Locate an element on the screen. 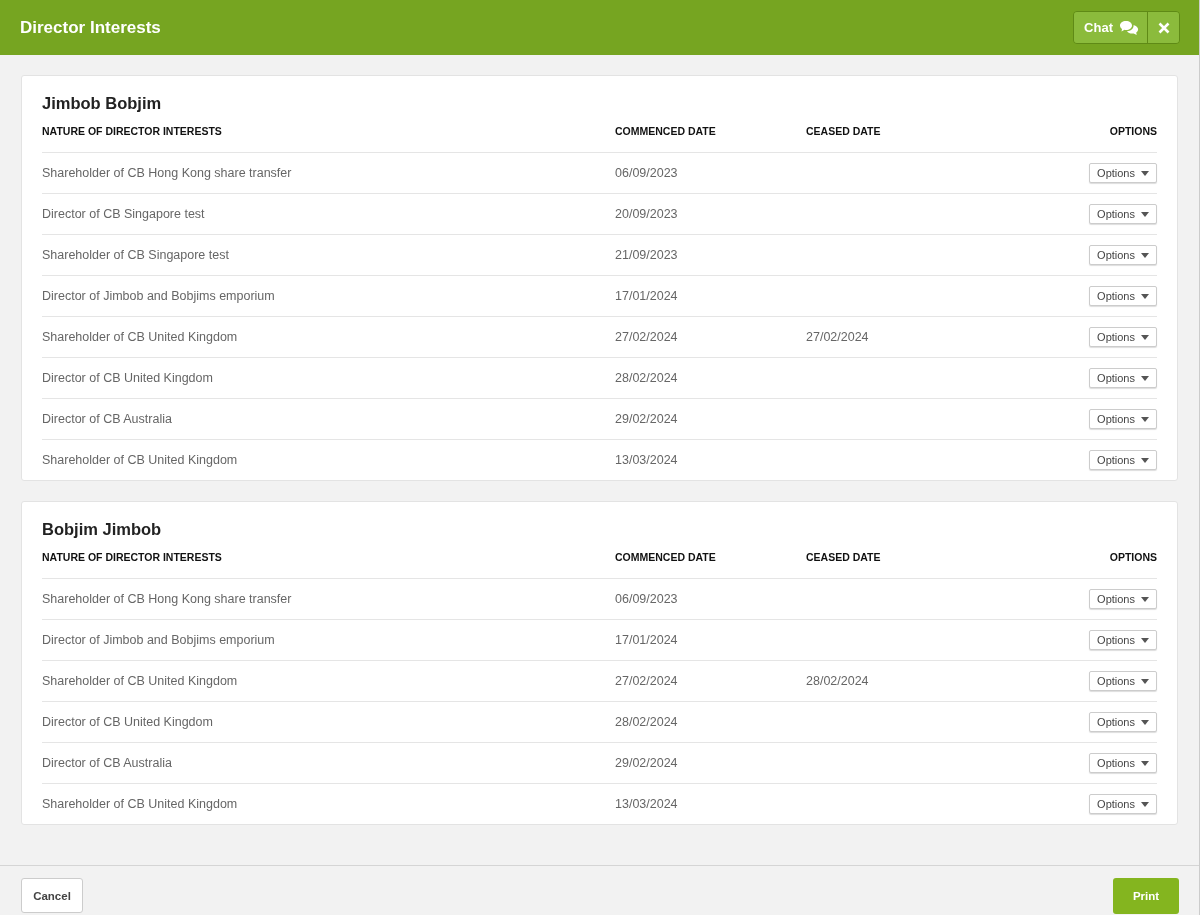 Image resolution: width=1200 pixels, height=915 pixels. director-name: Bobjim Jimbob is located at coordinates (102, 529).